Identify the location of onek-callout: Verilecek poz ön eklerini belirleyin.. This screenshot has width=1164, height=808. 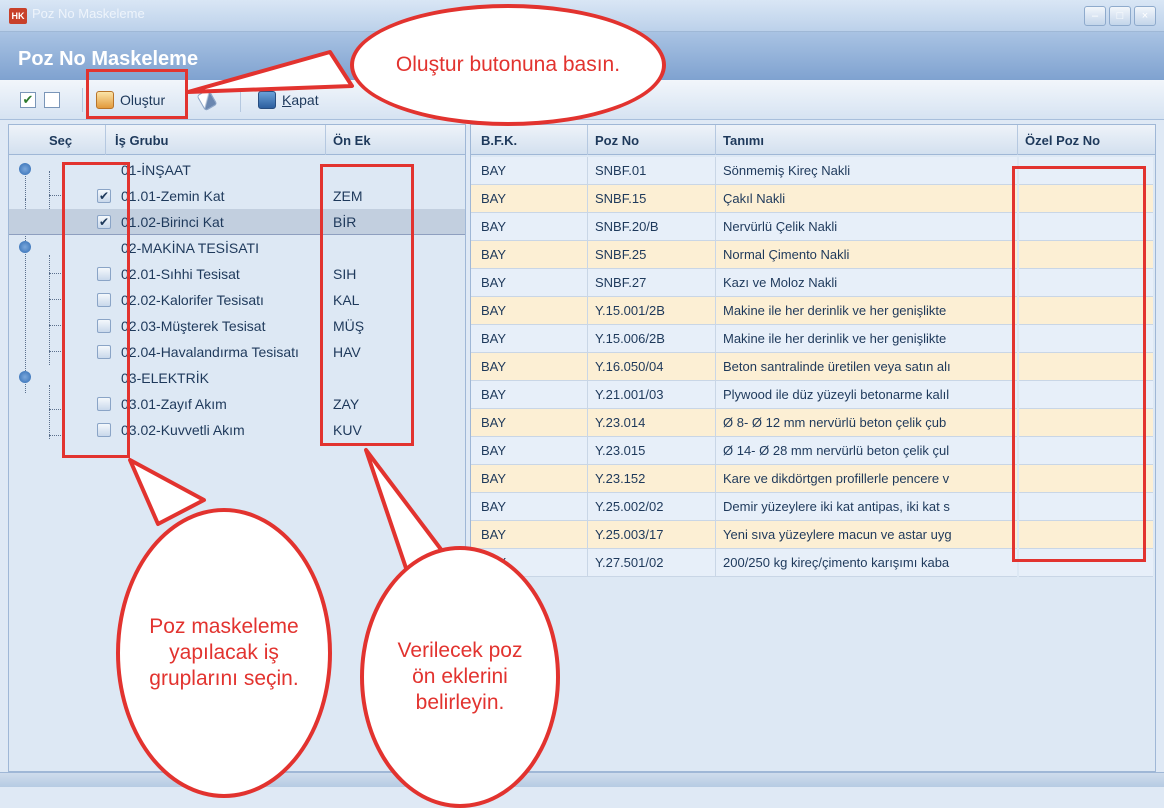
(460, 677).